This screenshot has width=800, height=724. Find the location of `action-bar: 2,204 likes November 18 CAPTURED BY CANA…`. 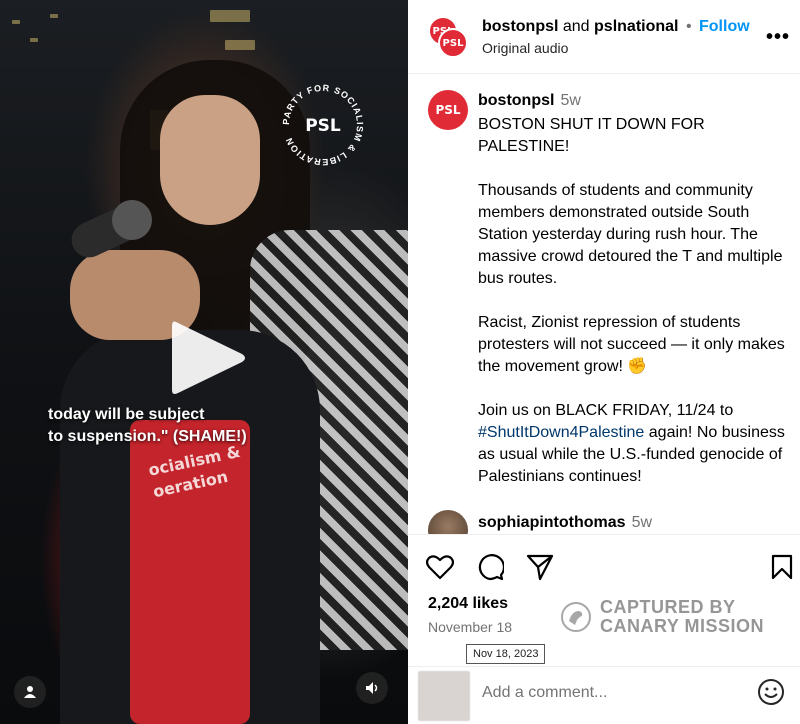

action-bar: 2,204 likes November 18 CAPTURED BY CANA… is located at coordinates (604, 589).